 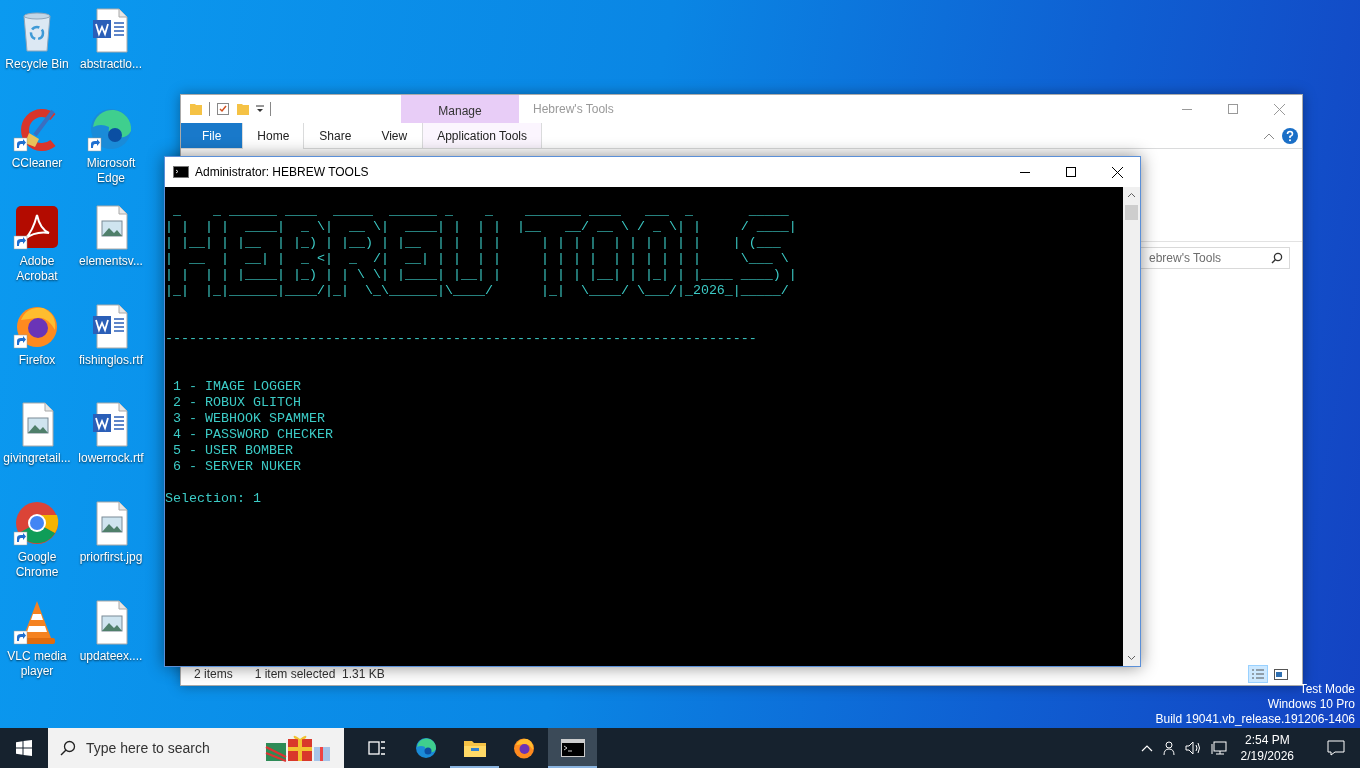 What do you see at coordinates (213, 674) in the screenshot?
I see `status-text: 2 items` at bounding box center [213, 674].